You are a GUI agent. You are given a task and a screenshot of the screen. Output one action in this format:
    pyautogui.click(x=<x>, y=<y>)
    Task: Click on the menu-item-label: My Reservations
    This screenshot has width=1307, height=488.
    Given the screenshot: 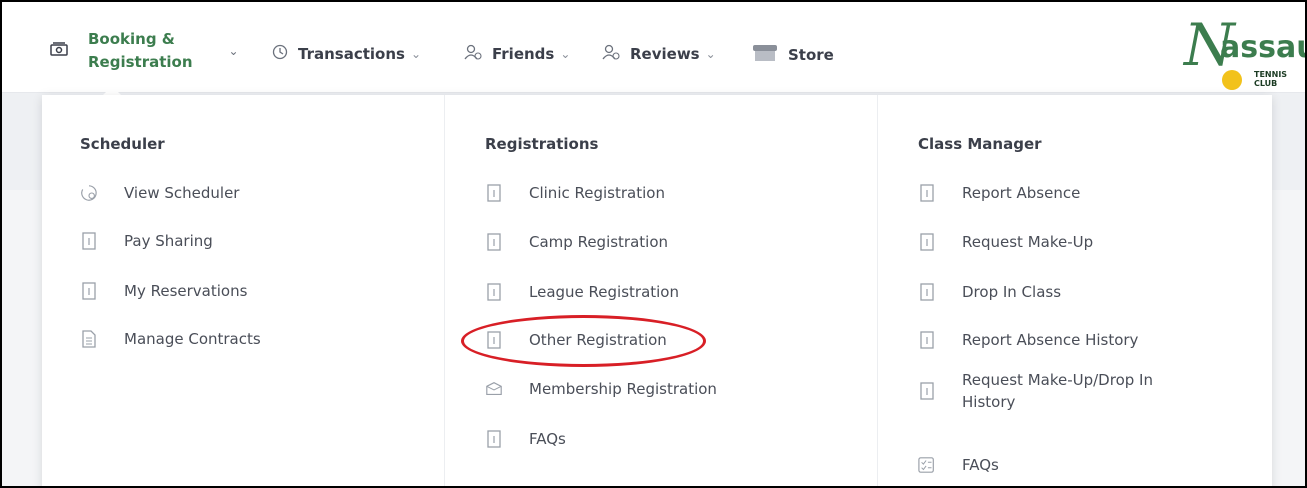 What is the action you would take?
    pyautogui.click(x=186, y=291)
    